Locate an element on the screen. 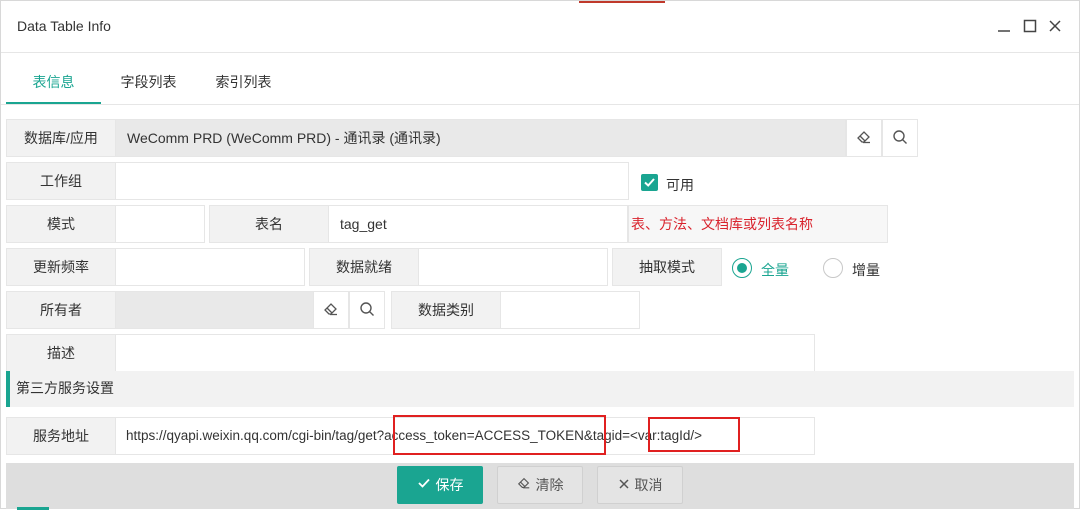 The height and width of the screenshot is (510, 1080). owner-field is located at coordinates (214, 310).